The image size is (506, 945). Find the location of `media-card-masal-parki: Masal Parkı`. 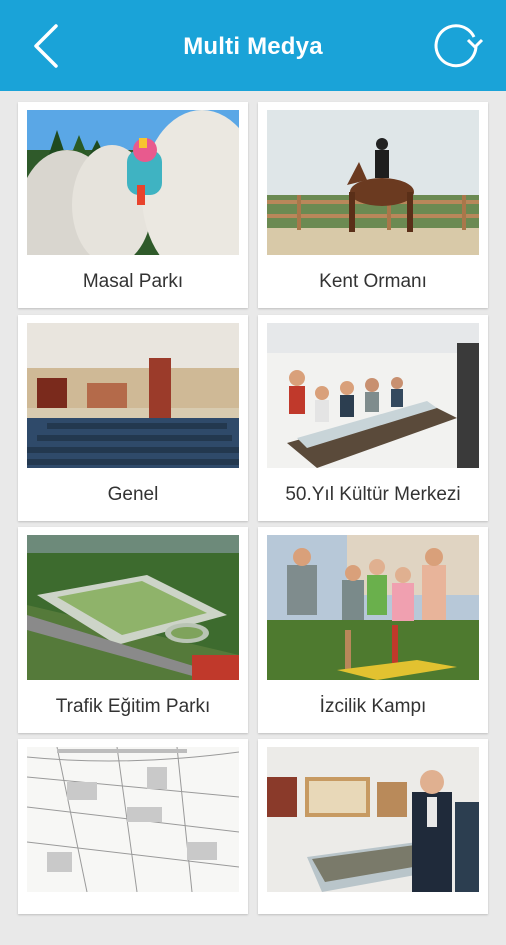

media-card-masal-parki: Masal Parkı is located at coordinates (133, 205).